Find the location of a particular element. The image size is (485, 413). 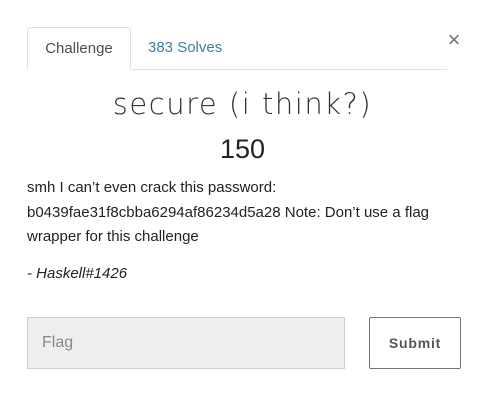

submit-button: Submit is located at coordinates (415, 343).